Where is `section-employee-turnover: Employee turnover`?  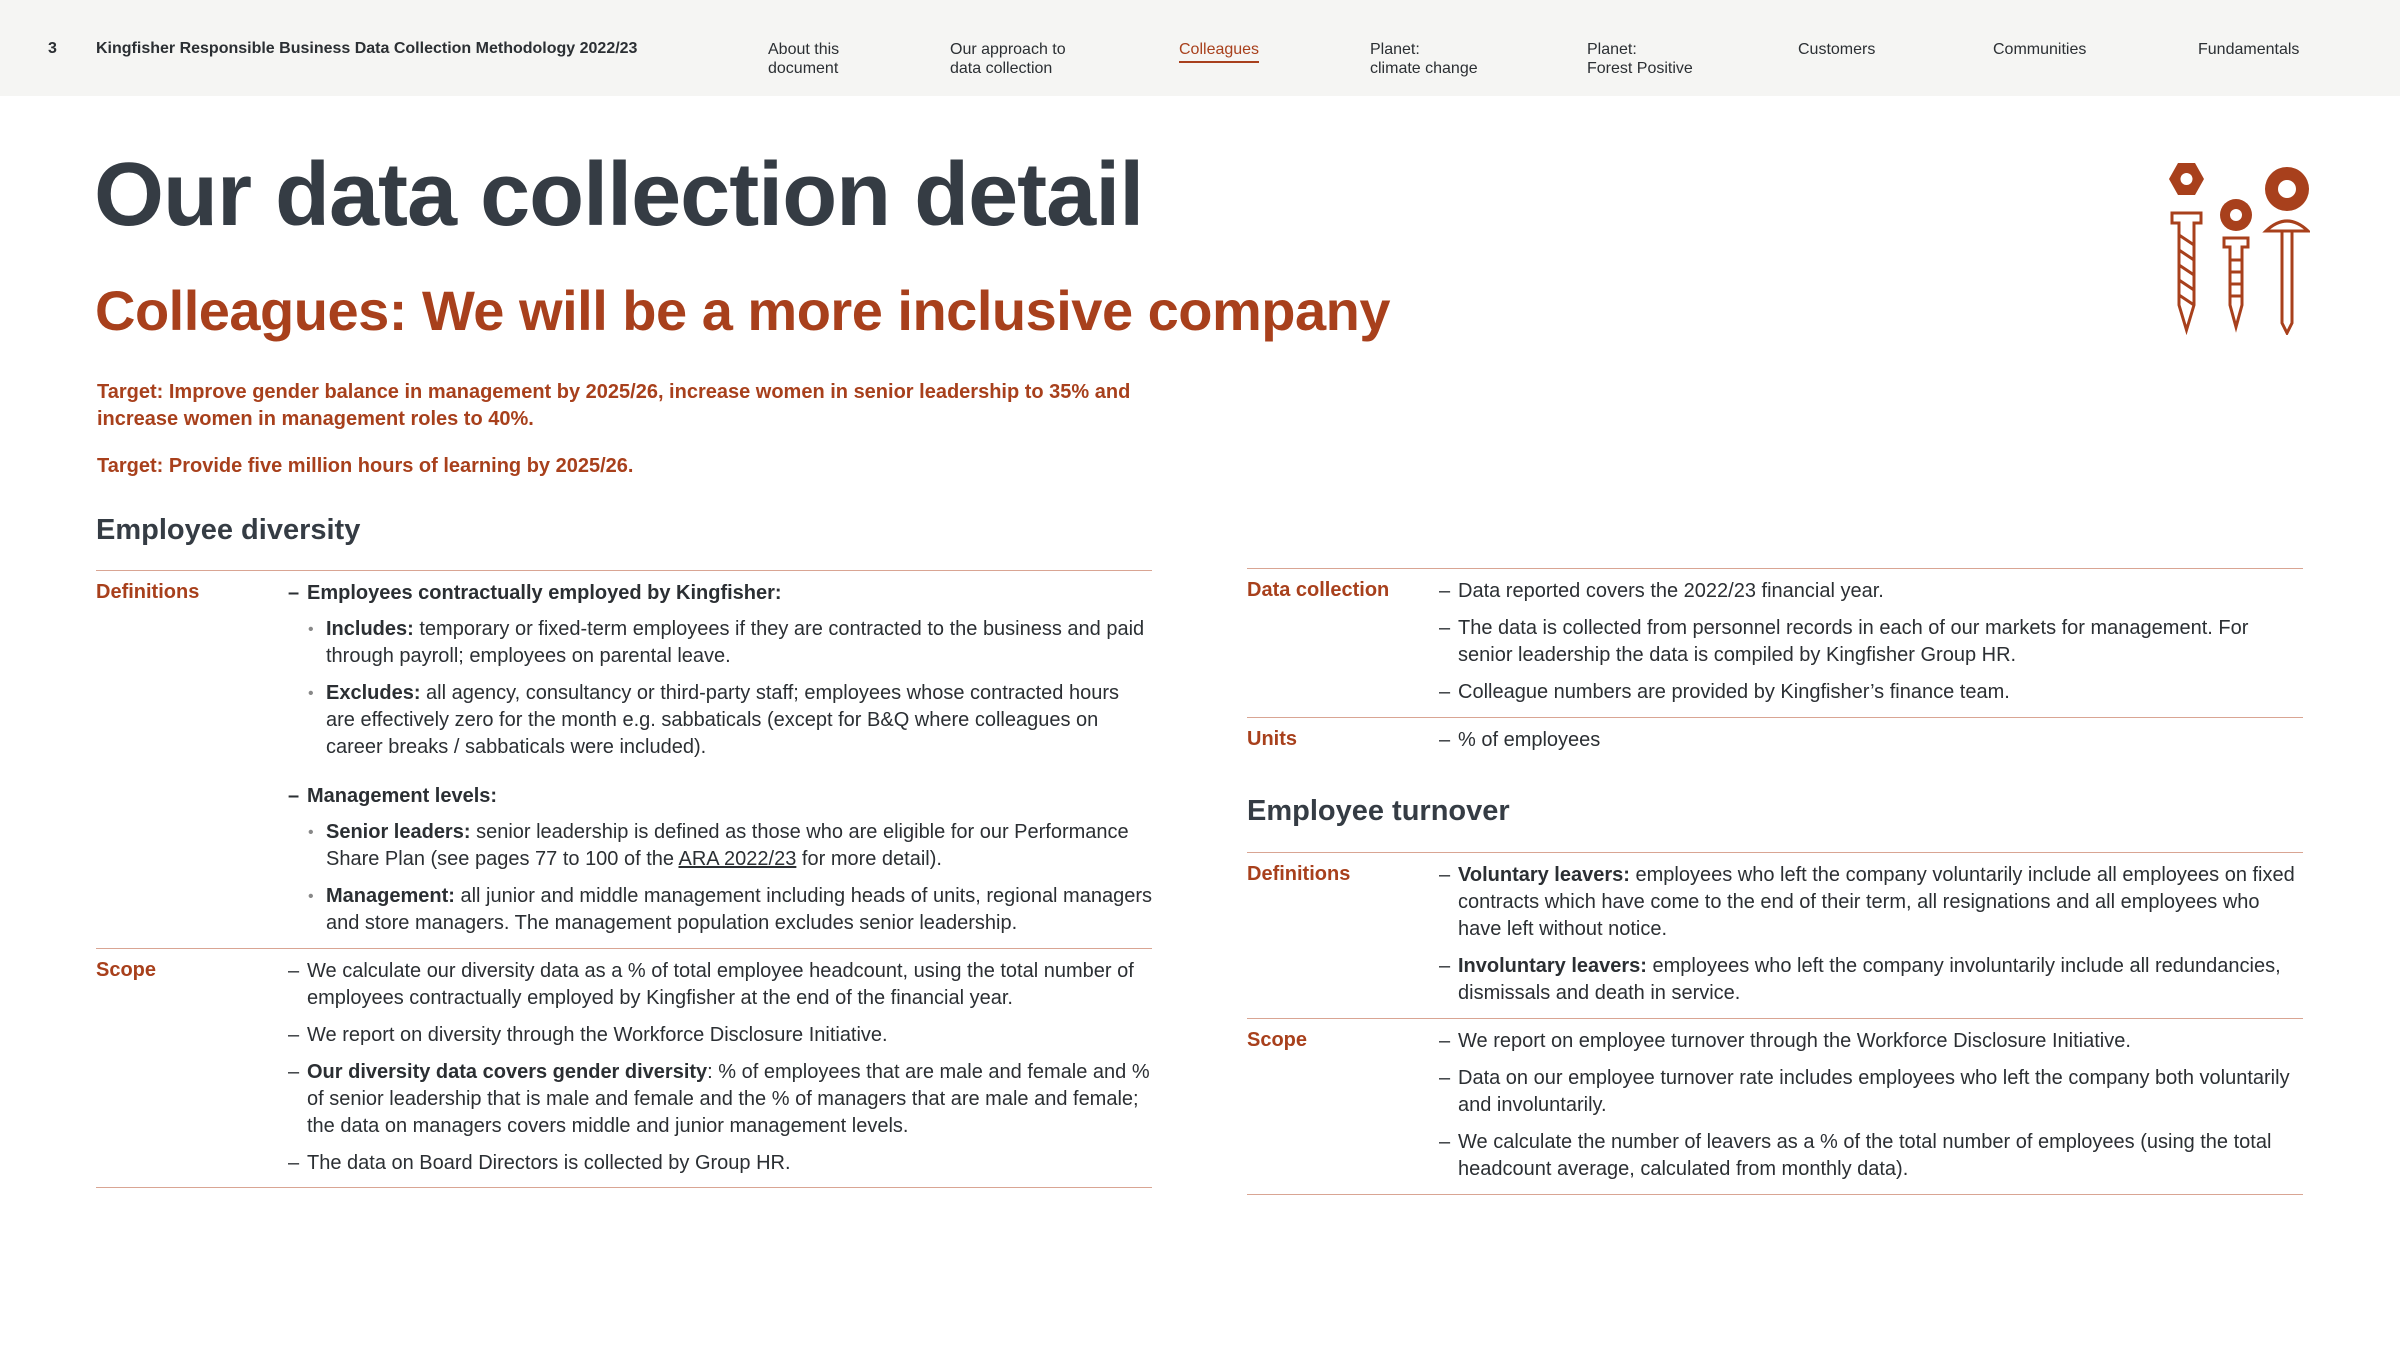
section-employee-turnover: Employee turnover is located at coordinates (1378, 811).